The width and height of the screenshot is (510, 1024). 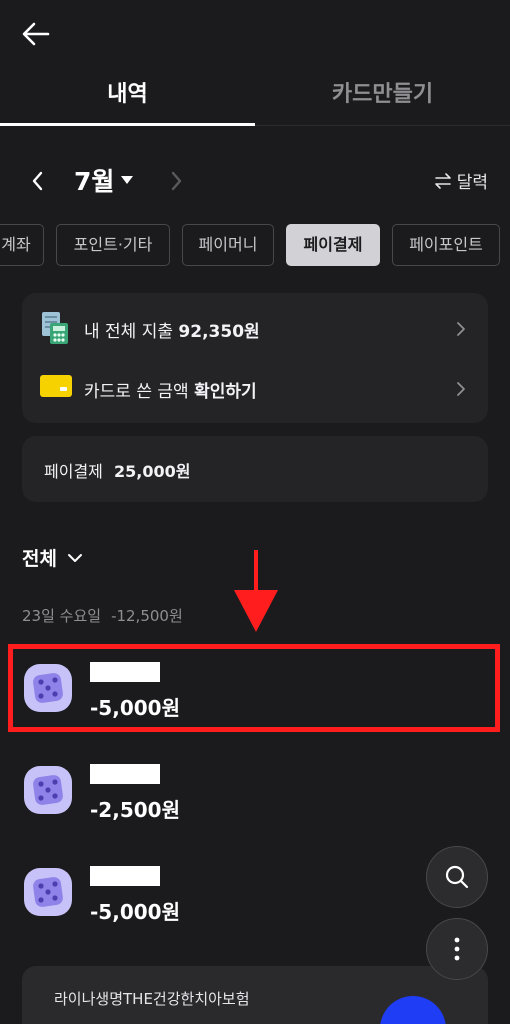 I want to click on tab-make-card: 카드만들기, so click(x=382, y=93).